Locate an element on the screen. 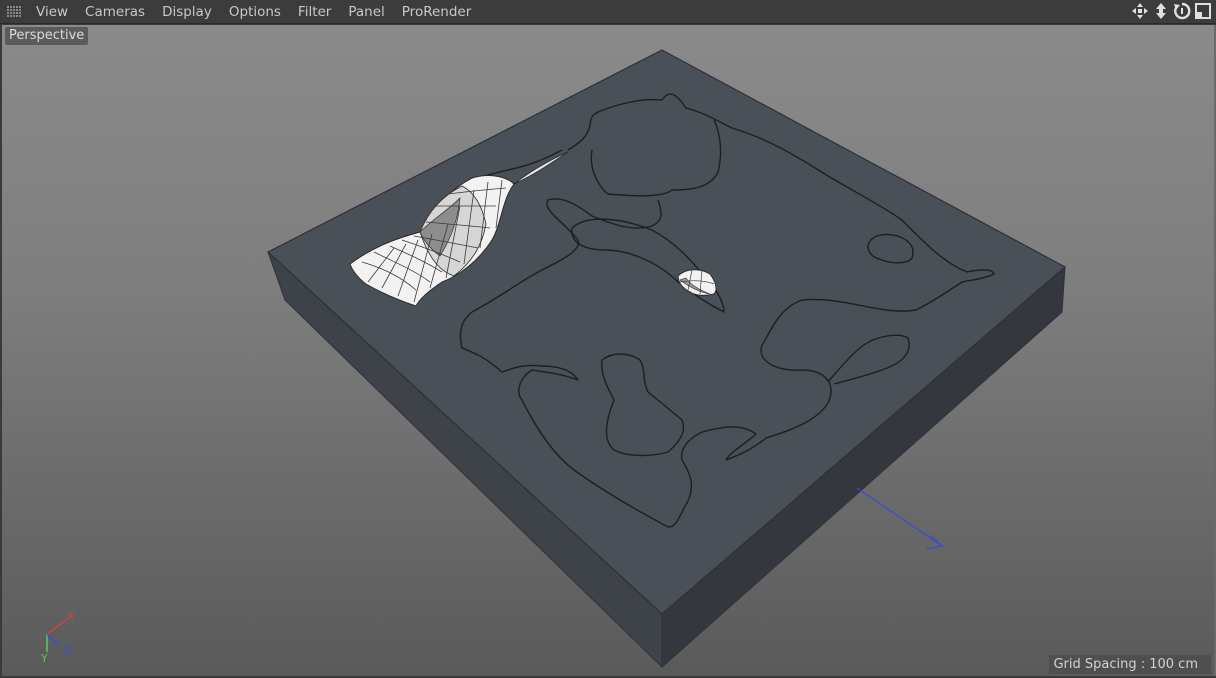  menu-display: Display is located at coordinates (186, 12).